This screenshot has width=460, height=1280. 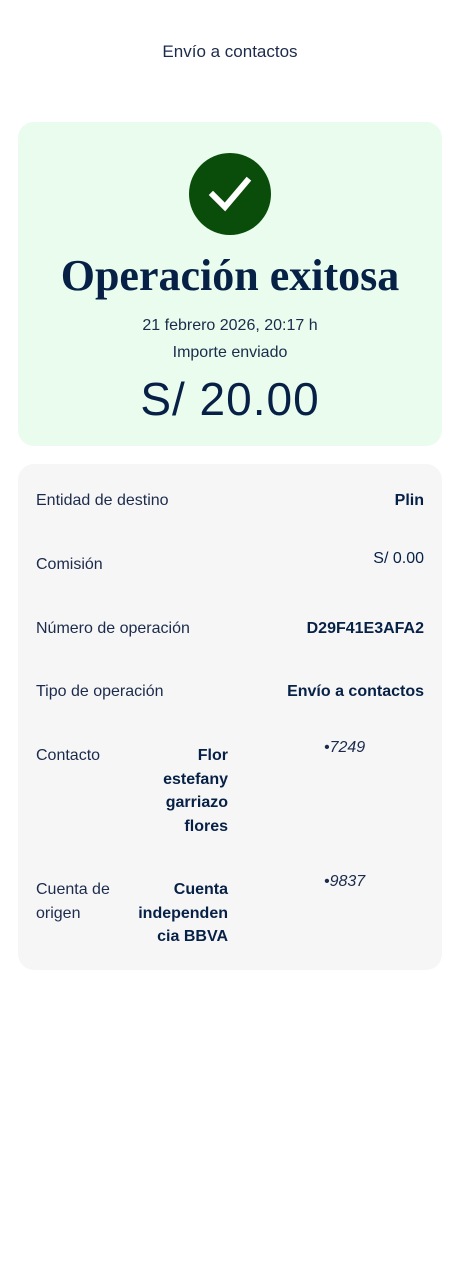 What do you see at coordinates (230, 194) in the screenshot?
I see `check-icon` at bounding box center [230, 194].